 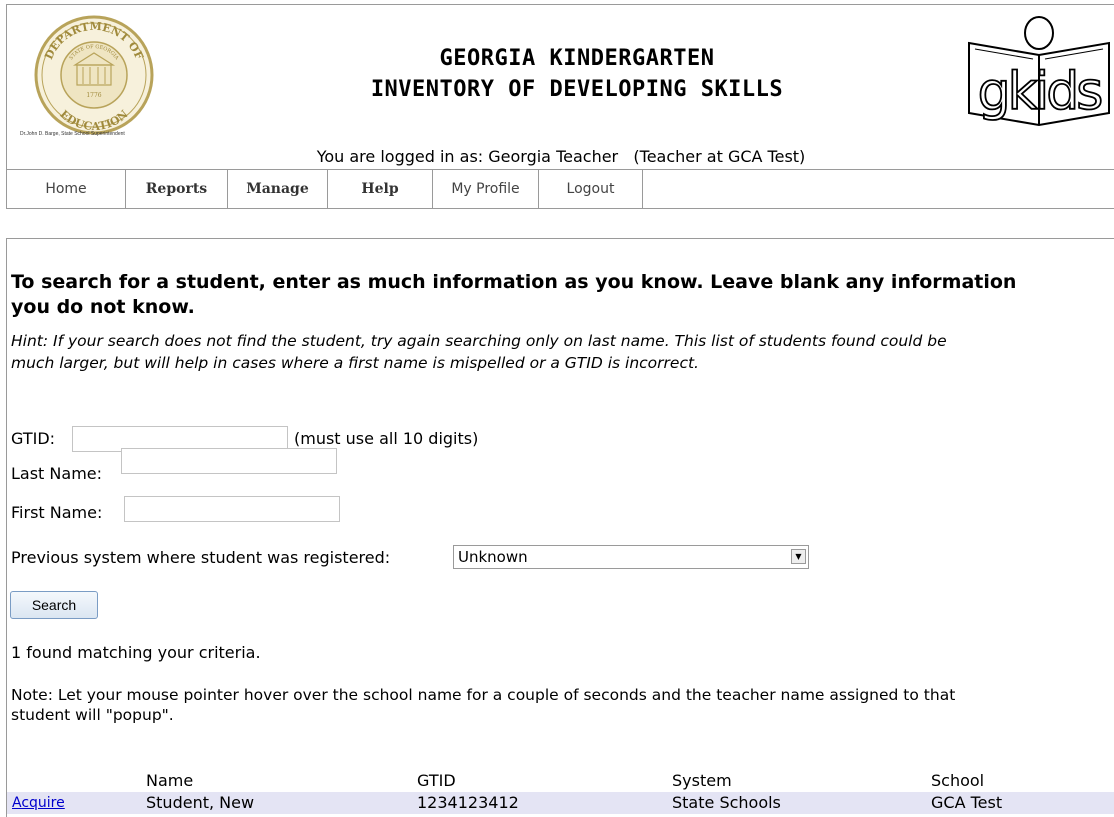 I want to click on nav-home: Home, so click(x=66, y=189).